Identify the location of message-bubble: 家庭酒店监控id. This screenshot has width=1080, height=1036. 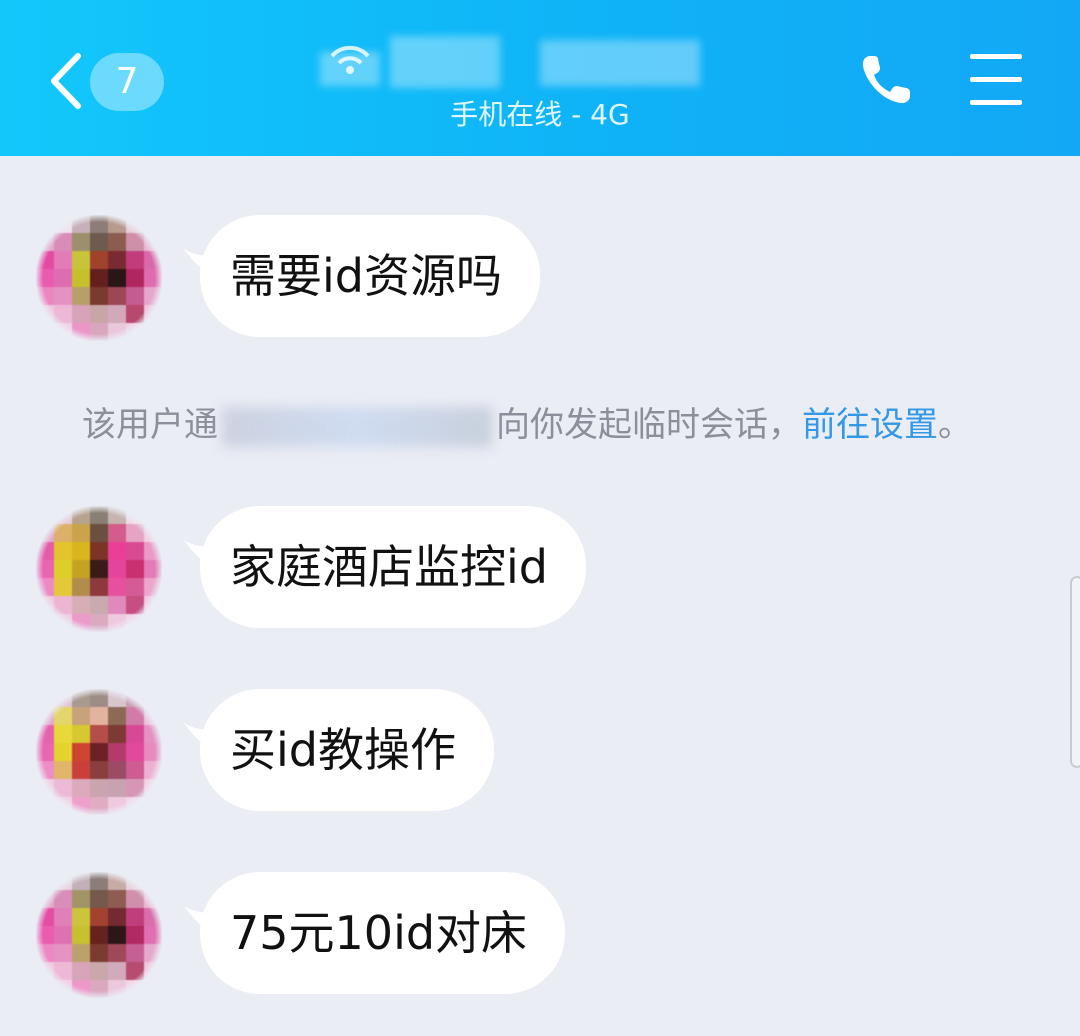
(393, 567).